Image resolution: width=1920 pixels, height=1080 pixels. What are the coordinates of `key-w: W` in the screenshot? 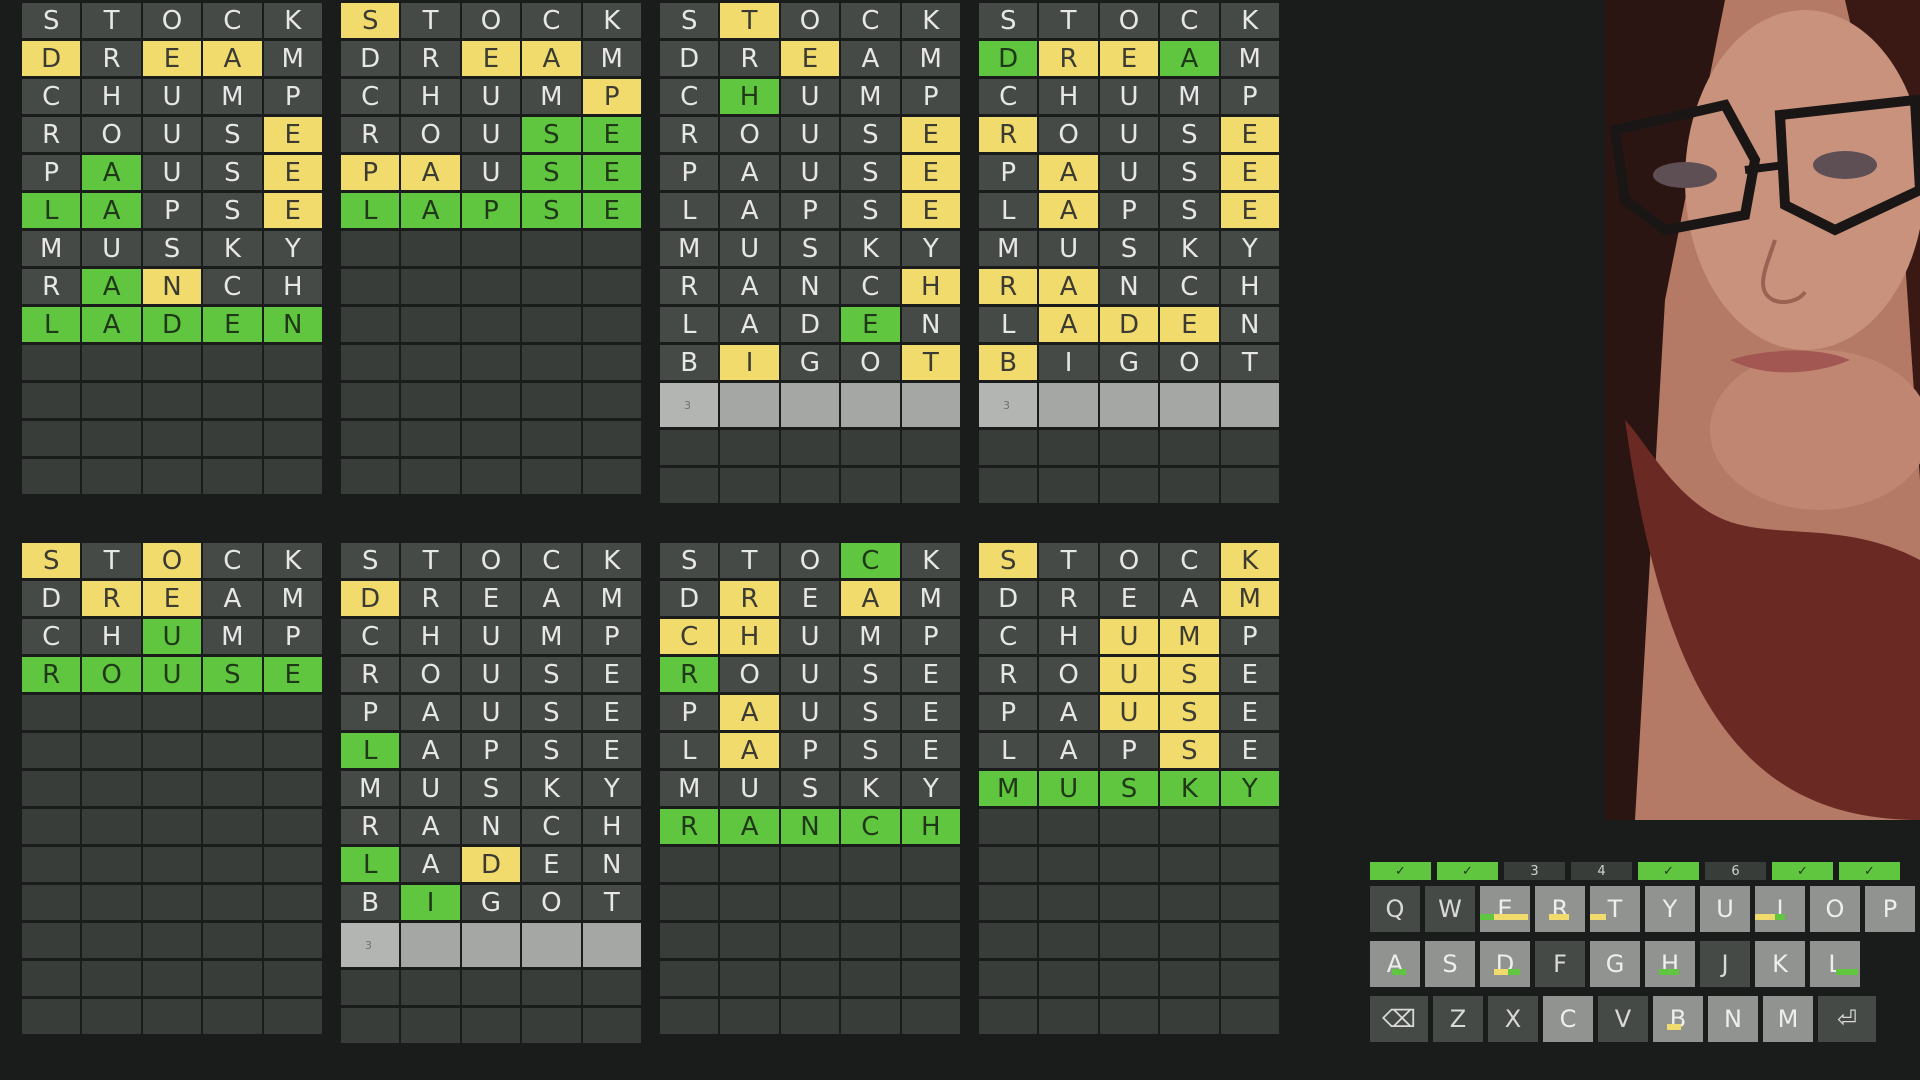 It's located at (1450, 909).